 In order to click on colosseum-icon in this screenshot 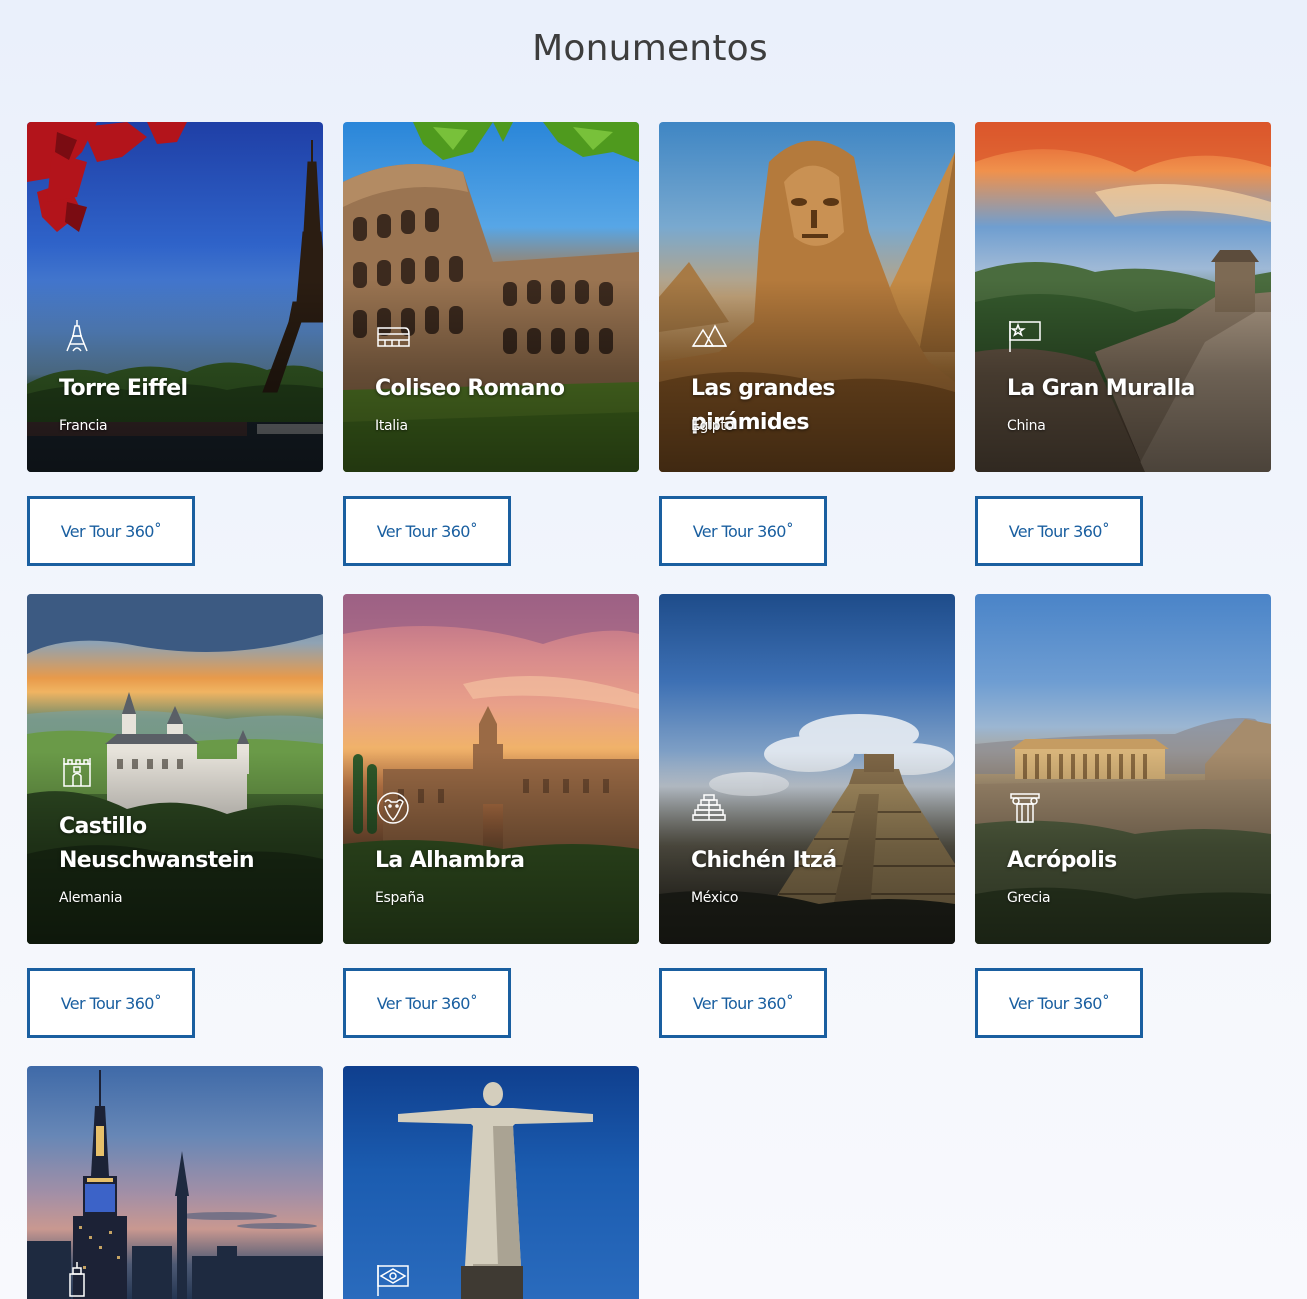, I will do `click(393, 337)`.